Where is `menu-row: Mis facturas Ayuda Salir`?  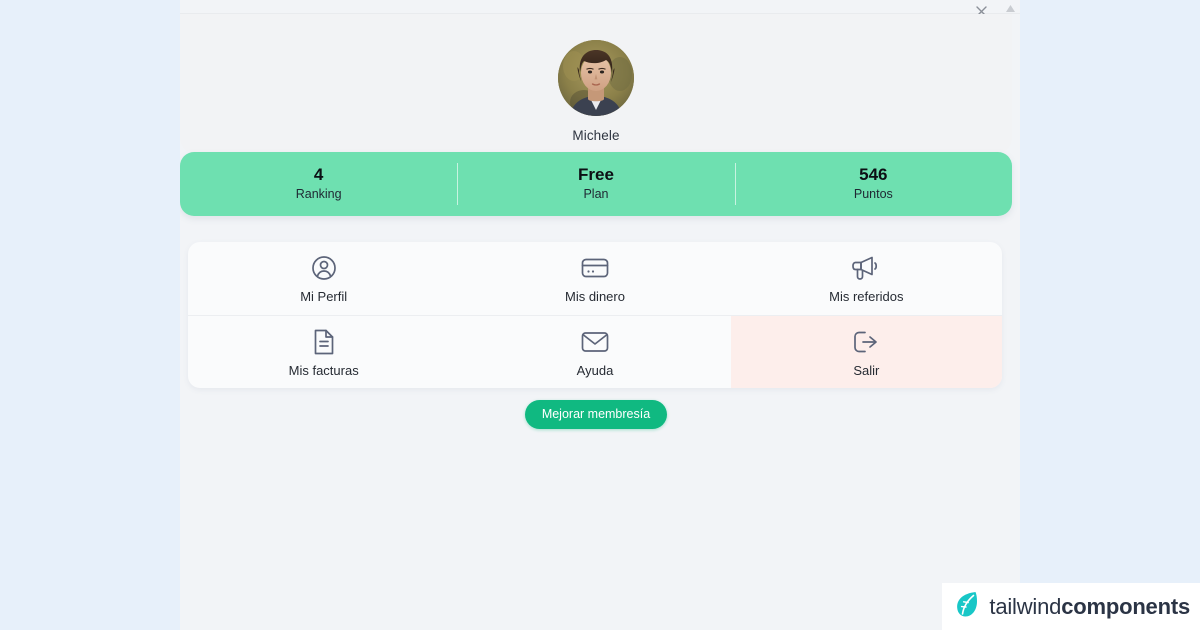 menu-row: Mis facturas Ayuda Salir is located at coordinates (595, 351).